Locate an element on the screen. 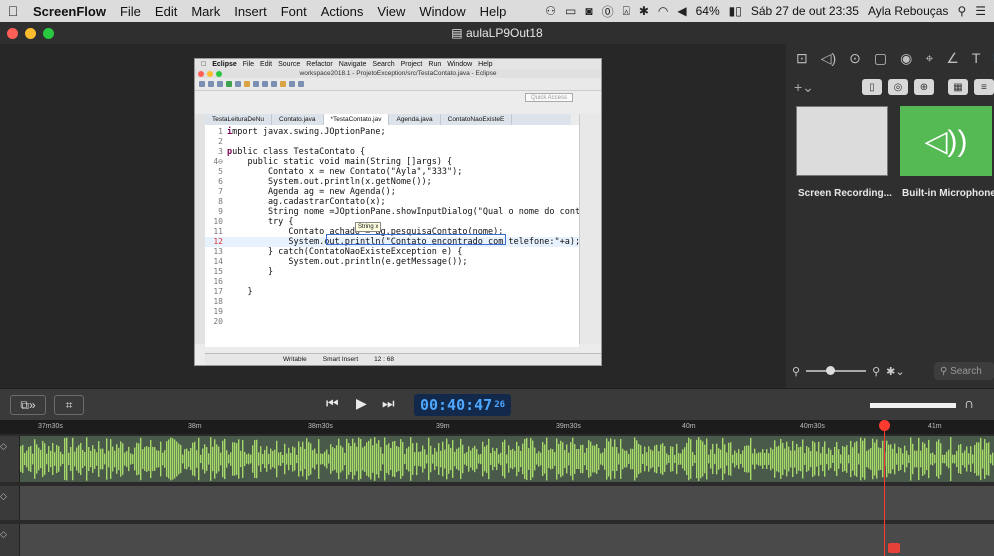 This screenshot has height=556, width=994. screenflow-status-icon: ⚇ is located at coordinates (550, 11).